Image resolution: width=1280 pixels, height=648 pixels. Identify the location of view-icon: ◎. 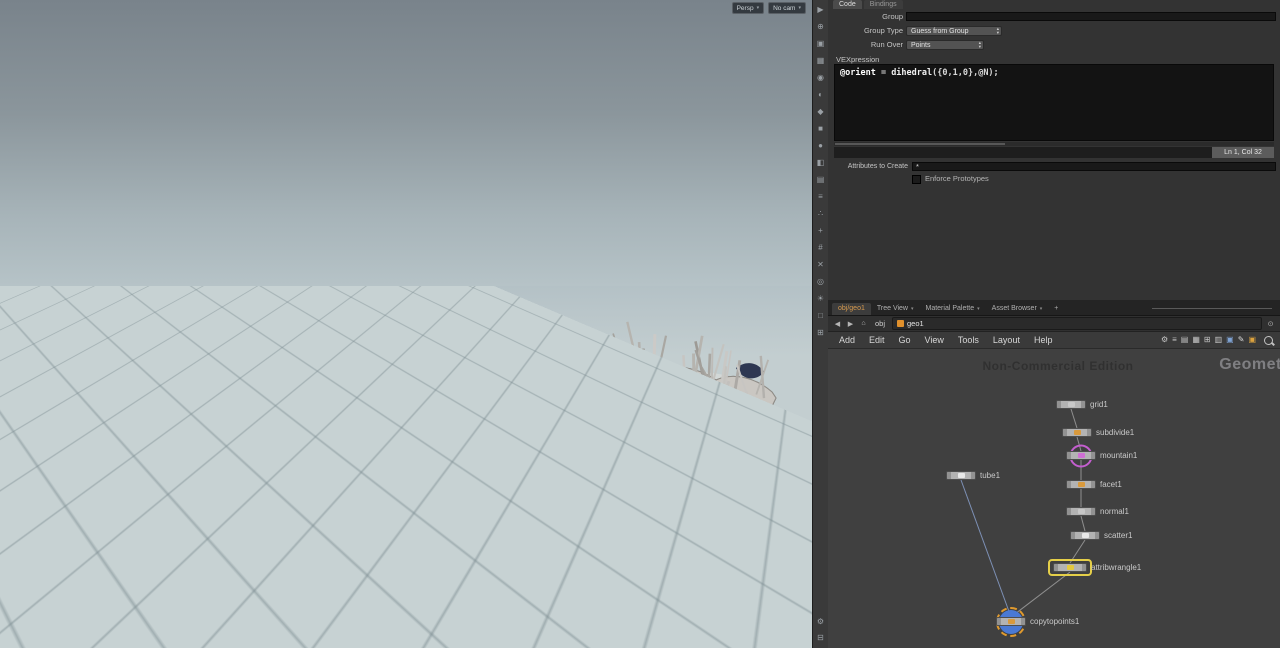
(820, 281).